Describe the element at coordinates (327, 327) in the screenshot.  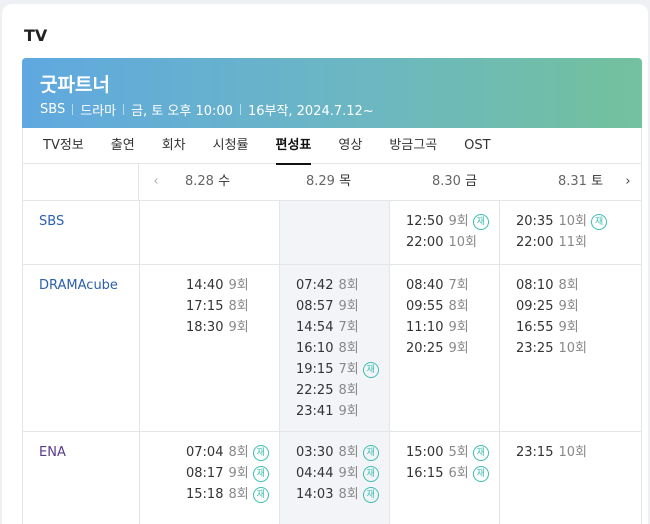
I see `schedule-slot: 14:54 7회` at that location.